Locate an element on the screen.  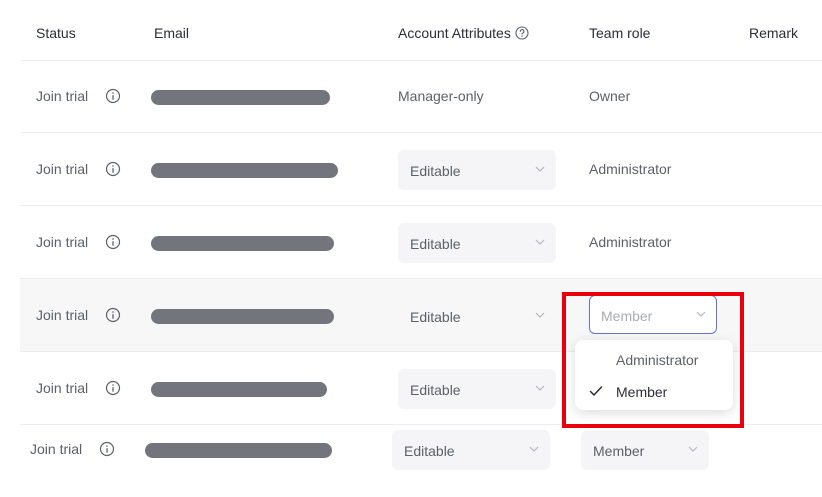
team-role-column-header: Team role is located at coordinates (620, 33).